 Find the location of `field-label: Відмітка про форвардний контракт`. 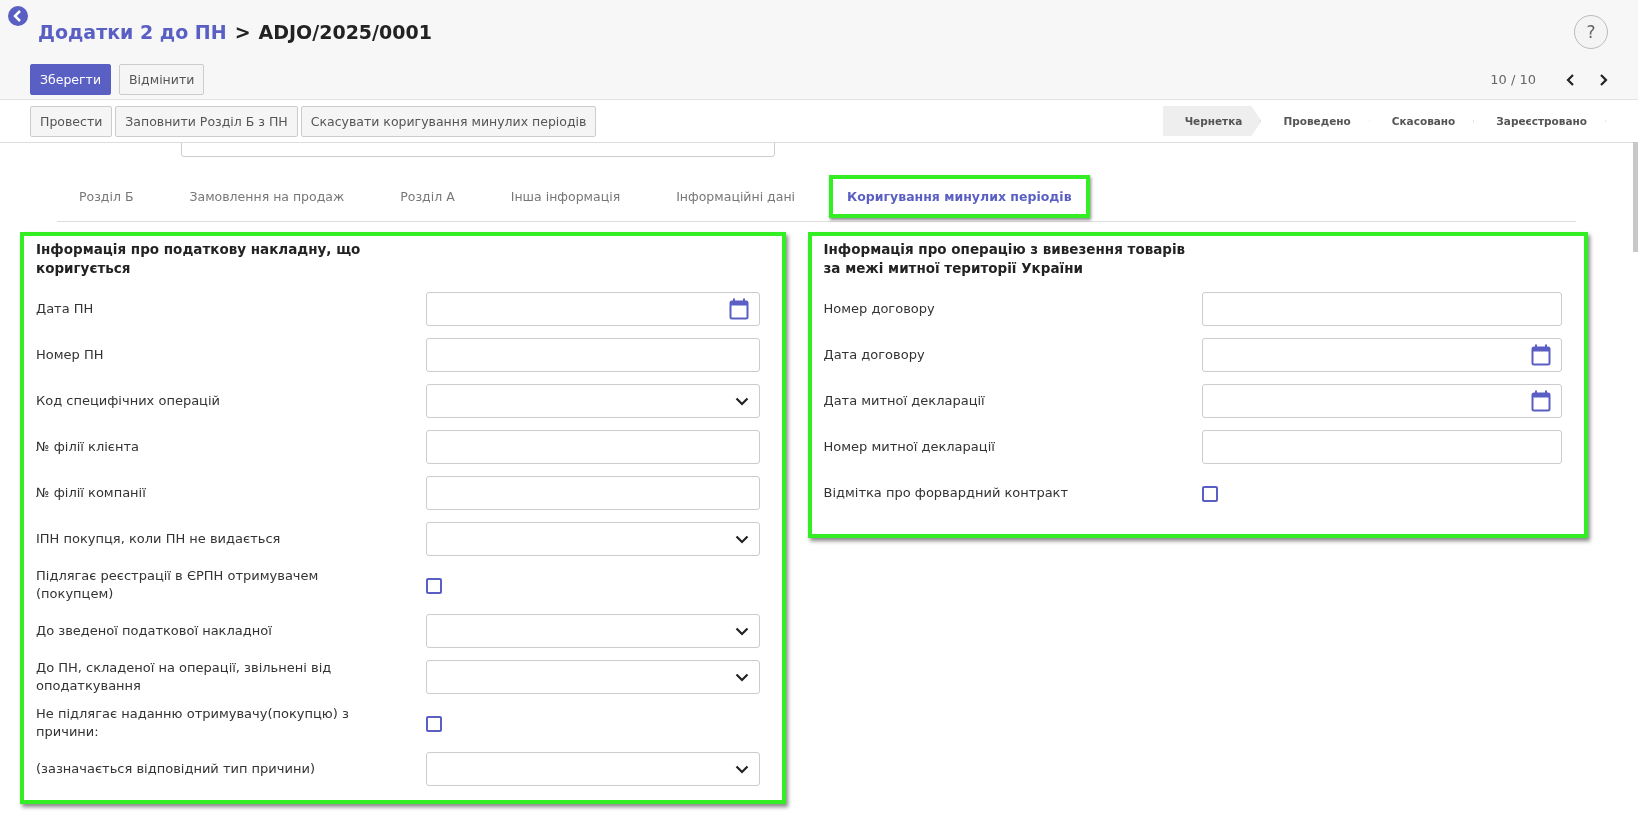

field-label: Відмітка про форвардний контракт is located at coordinates (946, 493).